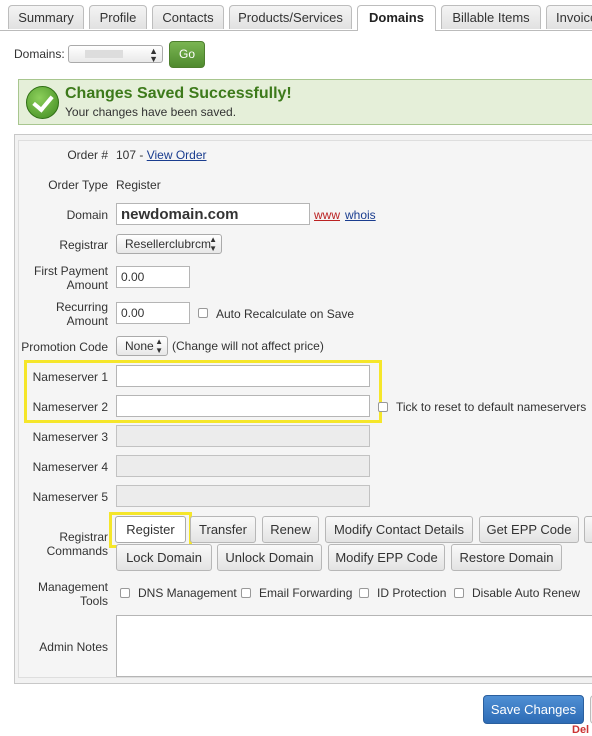 Image resolution: width=592 pixels, height=736 pixels. I want to click on restore-domain-button: Restore Domain, so click(506, 557).